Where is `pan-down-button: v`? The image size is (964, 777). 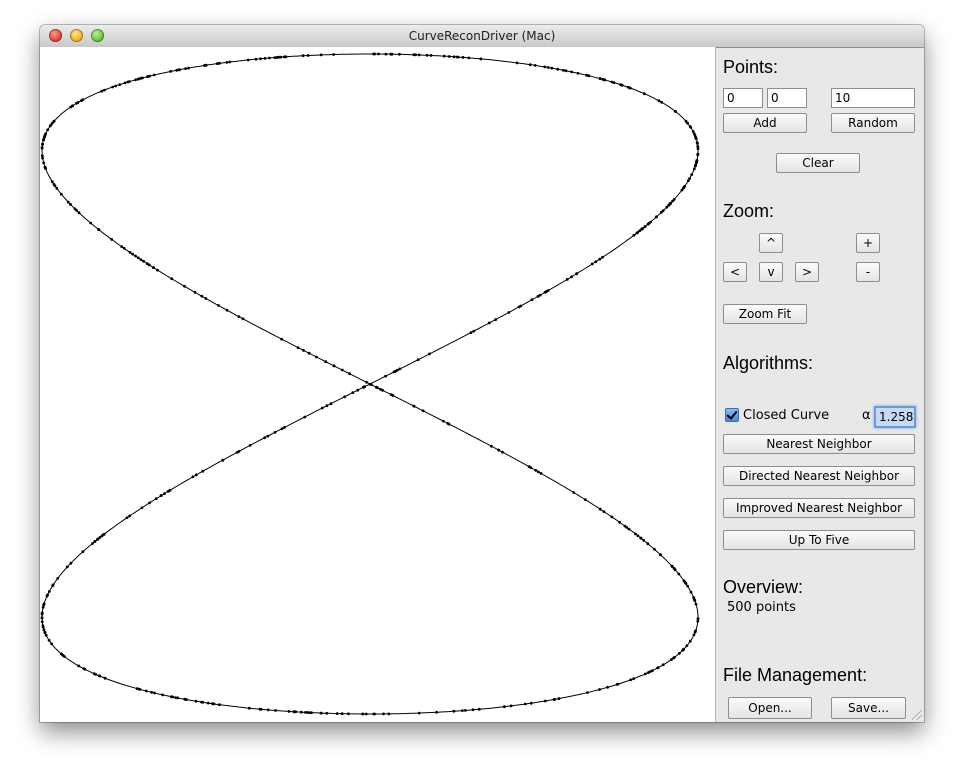
pan-down-button: v is located at coordinates (771, 272).